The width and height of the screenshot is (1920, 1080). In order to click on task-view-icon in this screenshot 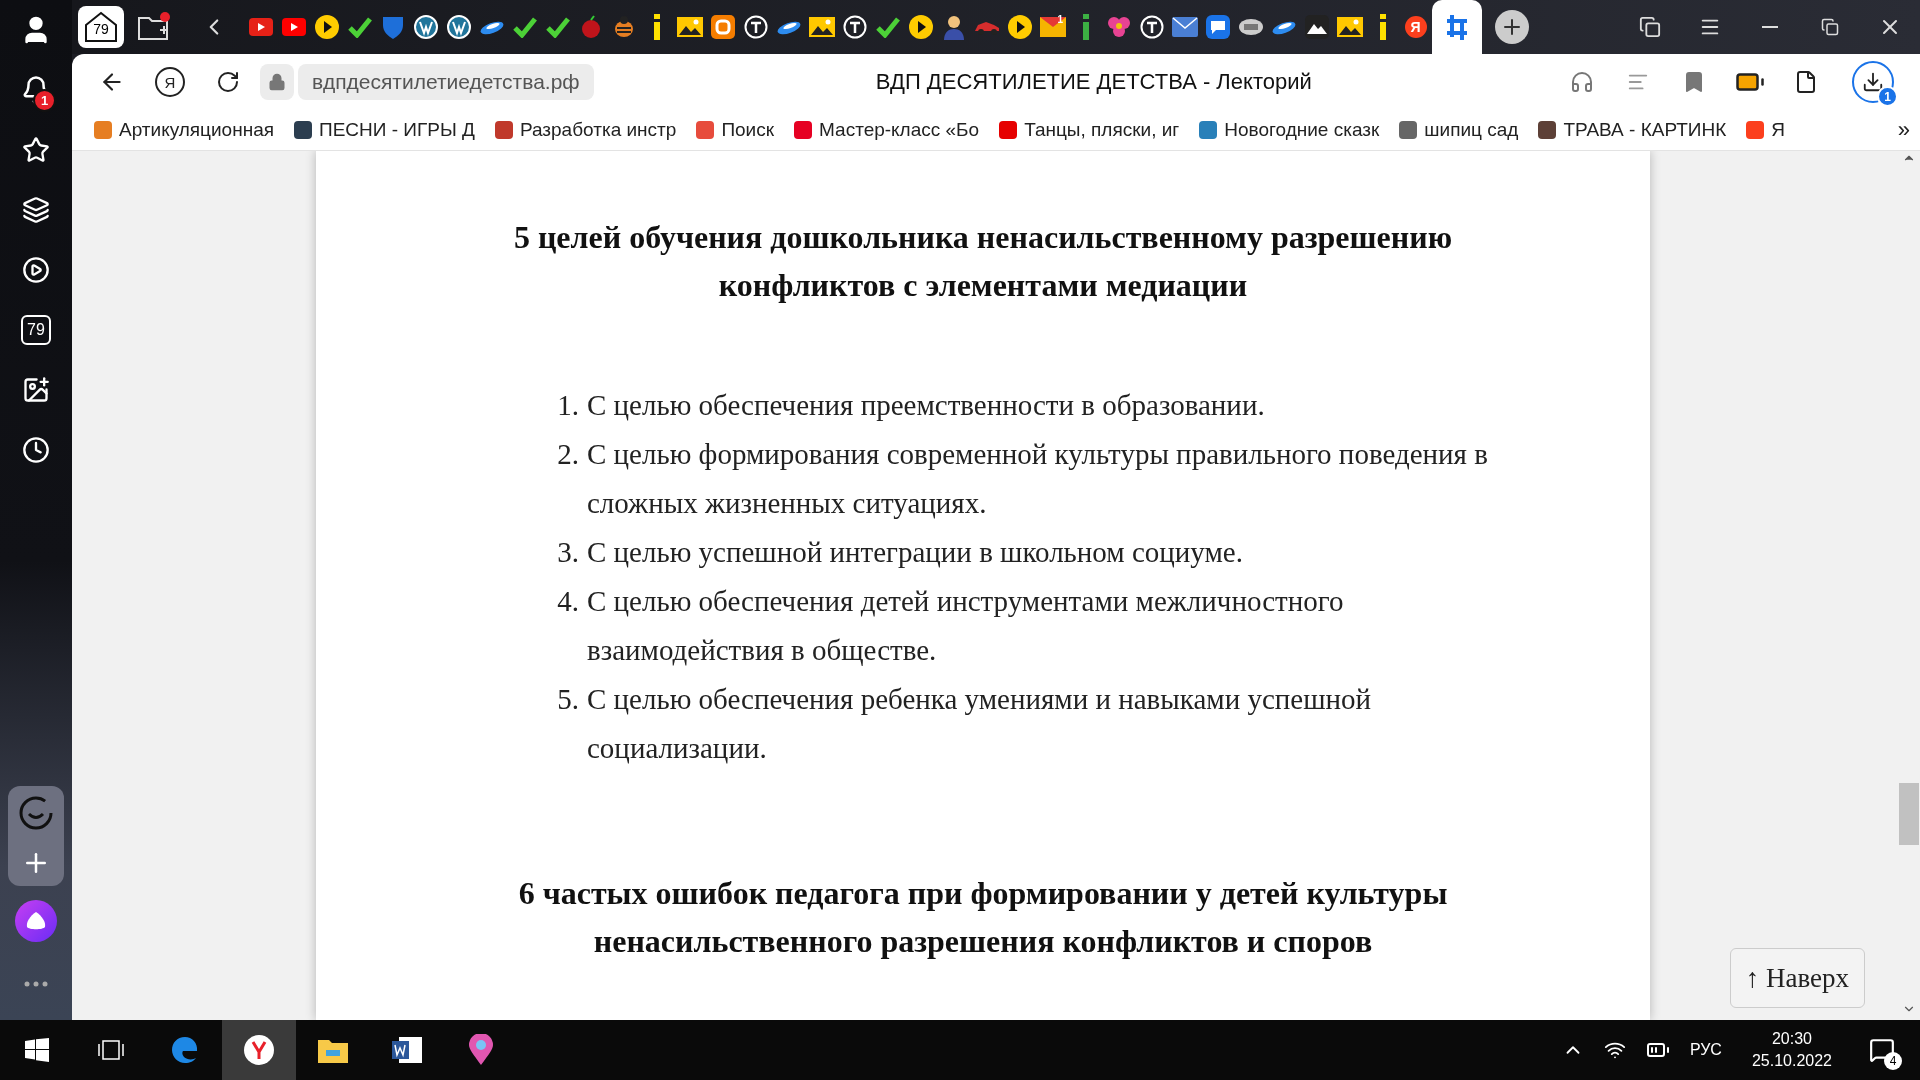, I will do `click(111, 1050)`.